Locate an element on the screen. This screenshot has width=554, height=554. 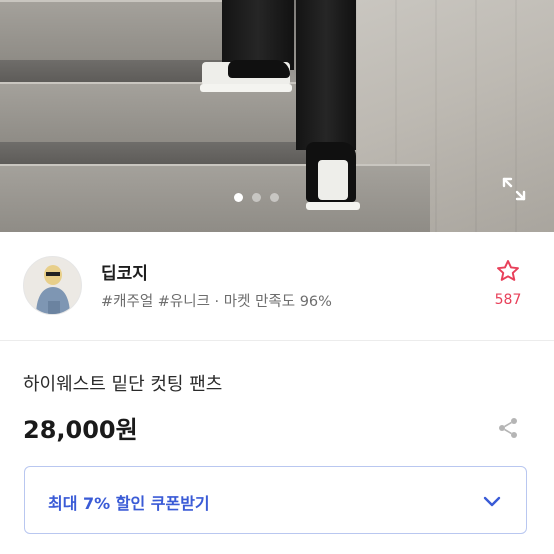
carousel-pagination is located at coordinates (256, 197).